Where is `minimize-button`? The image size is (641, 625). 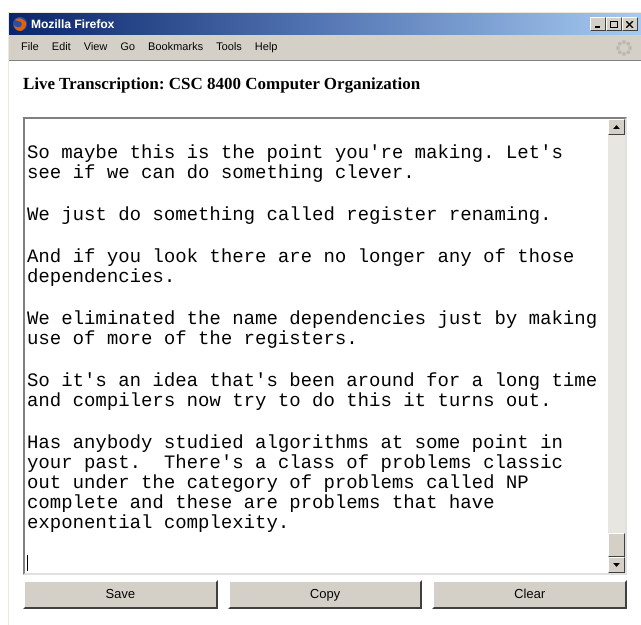 minimize-button is located at coordinates (598, 24).